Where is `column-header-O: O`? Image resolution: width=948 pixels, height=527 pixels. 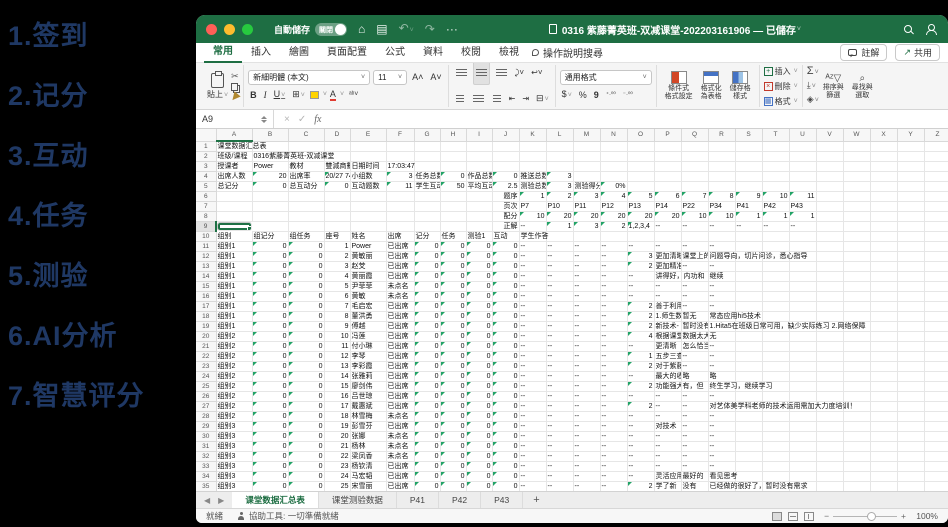
column-header-O: O is located at coordinates (641, 135).